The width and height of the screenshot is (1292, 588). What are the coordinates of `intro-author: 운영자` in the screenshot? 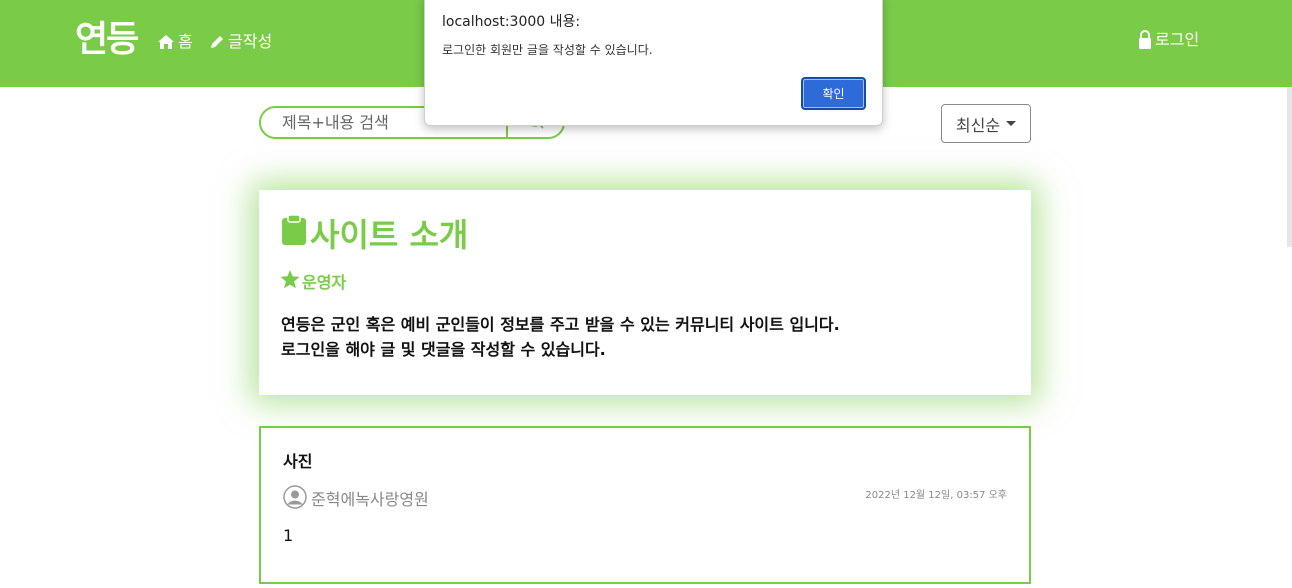 It's located at (313, 282).